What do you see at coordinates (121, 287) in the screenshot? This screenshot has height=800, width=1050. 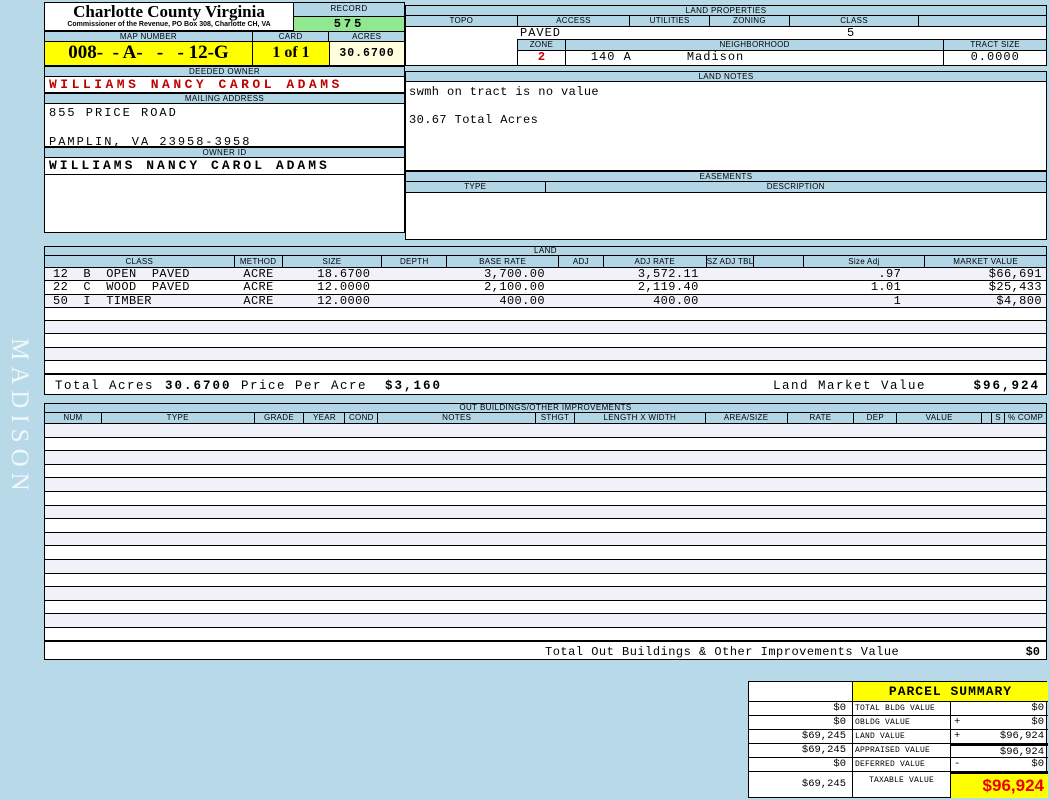 I see `cell-class: 22 C WOOD PAVED` at bounding box center [121, 287].